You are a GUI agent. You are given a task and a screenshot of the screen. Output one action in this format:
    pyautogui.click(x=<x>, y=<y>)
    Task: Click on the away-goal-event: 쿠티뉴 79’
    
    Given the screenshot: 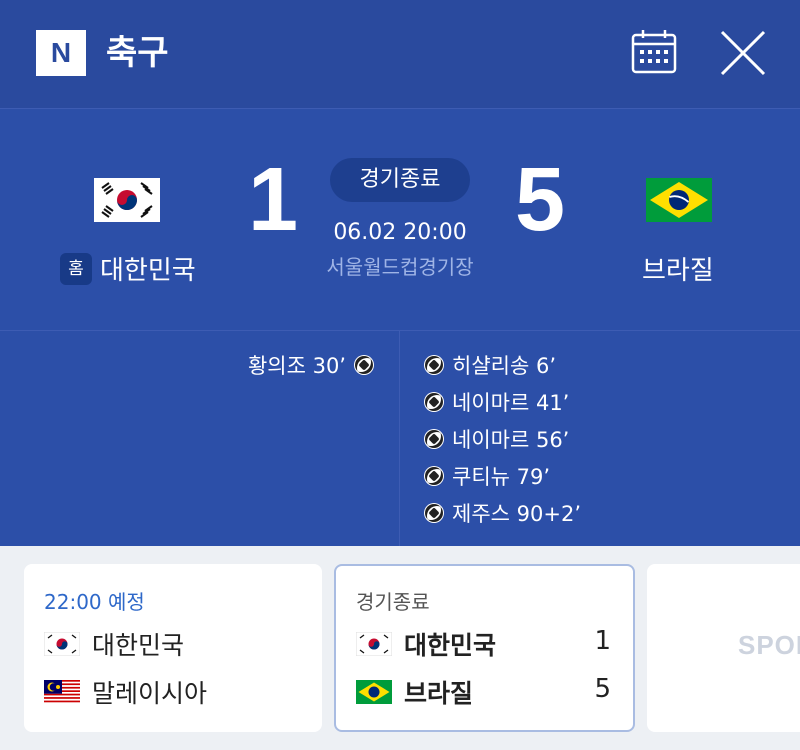 What is the action you would take?
    pyautogui.click(x=487, y=476)
    